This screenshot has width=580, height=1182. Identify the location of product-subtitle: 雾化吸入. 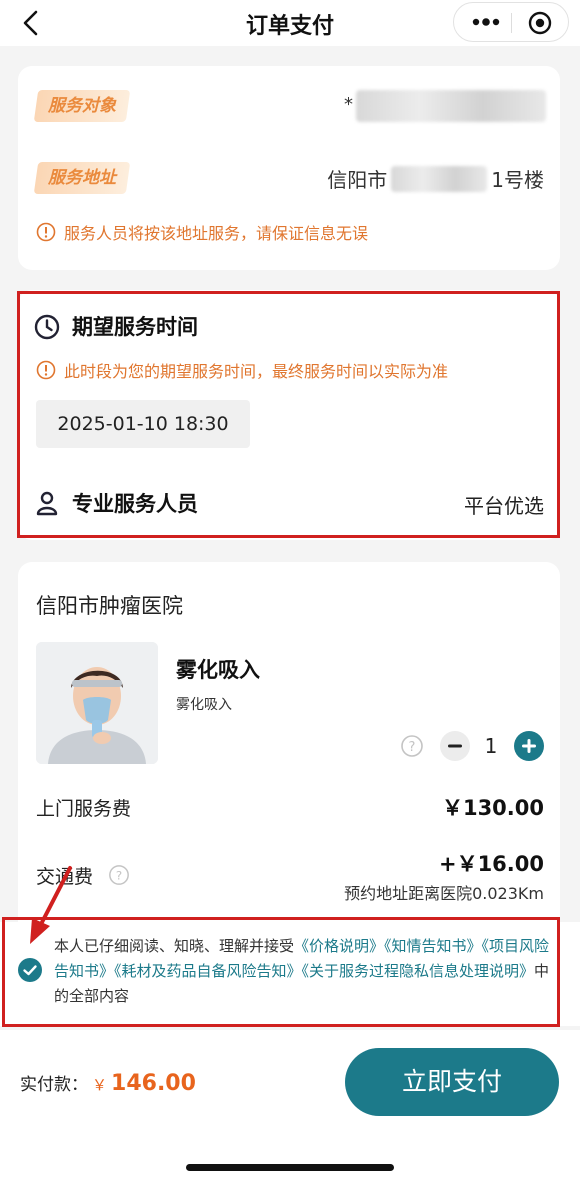
(204, 705).